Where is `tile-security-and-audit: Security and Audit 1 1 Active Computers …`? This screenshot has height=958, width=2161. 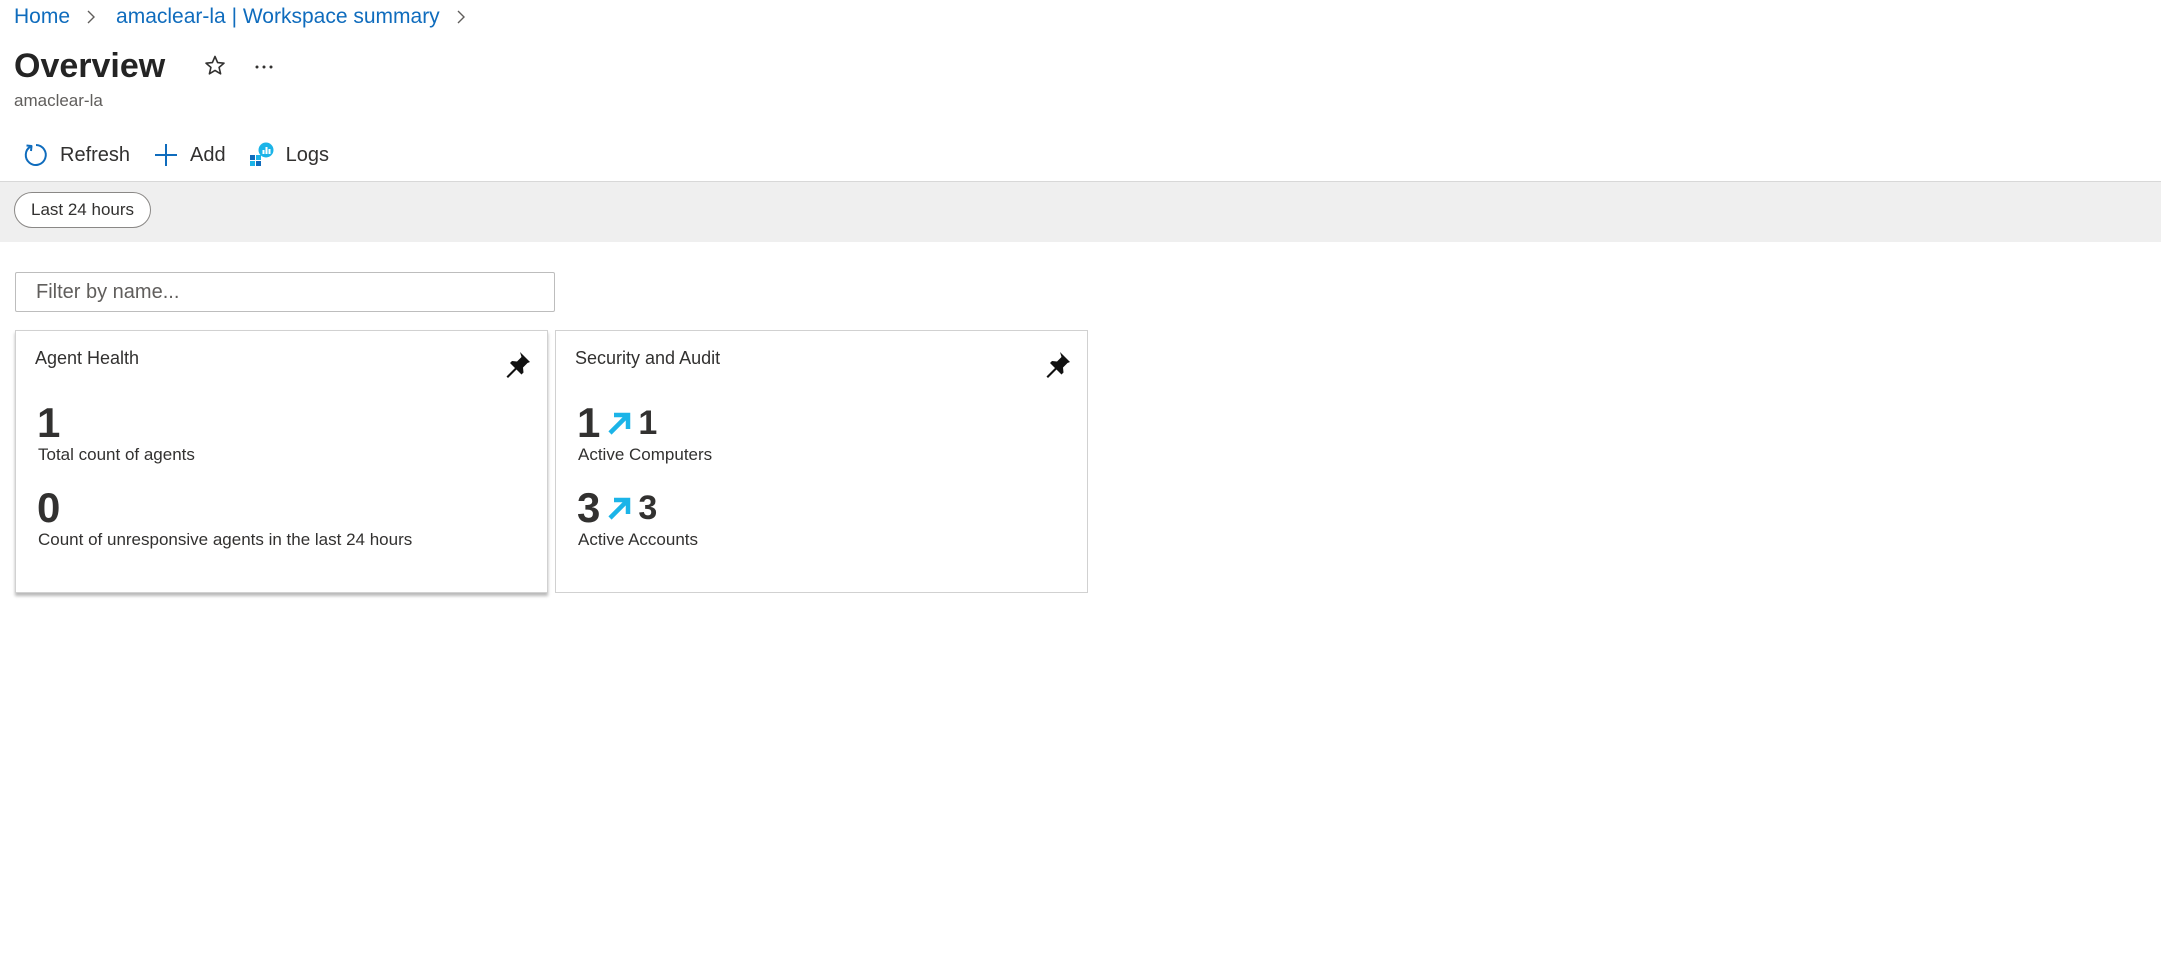 tile-security-and-audit: Security and Audit 1 1 Active Computers … is located at coordinates (821, 461).